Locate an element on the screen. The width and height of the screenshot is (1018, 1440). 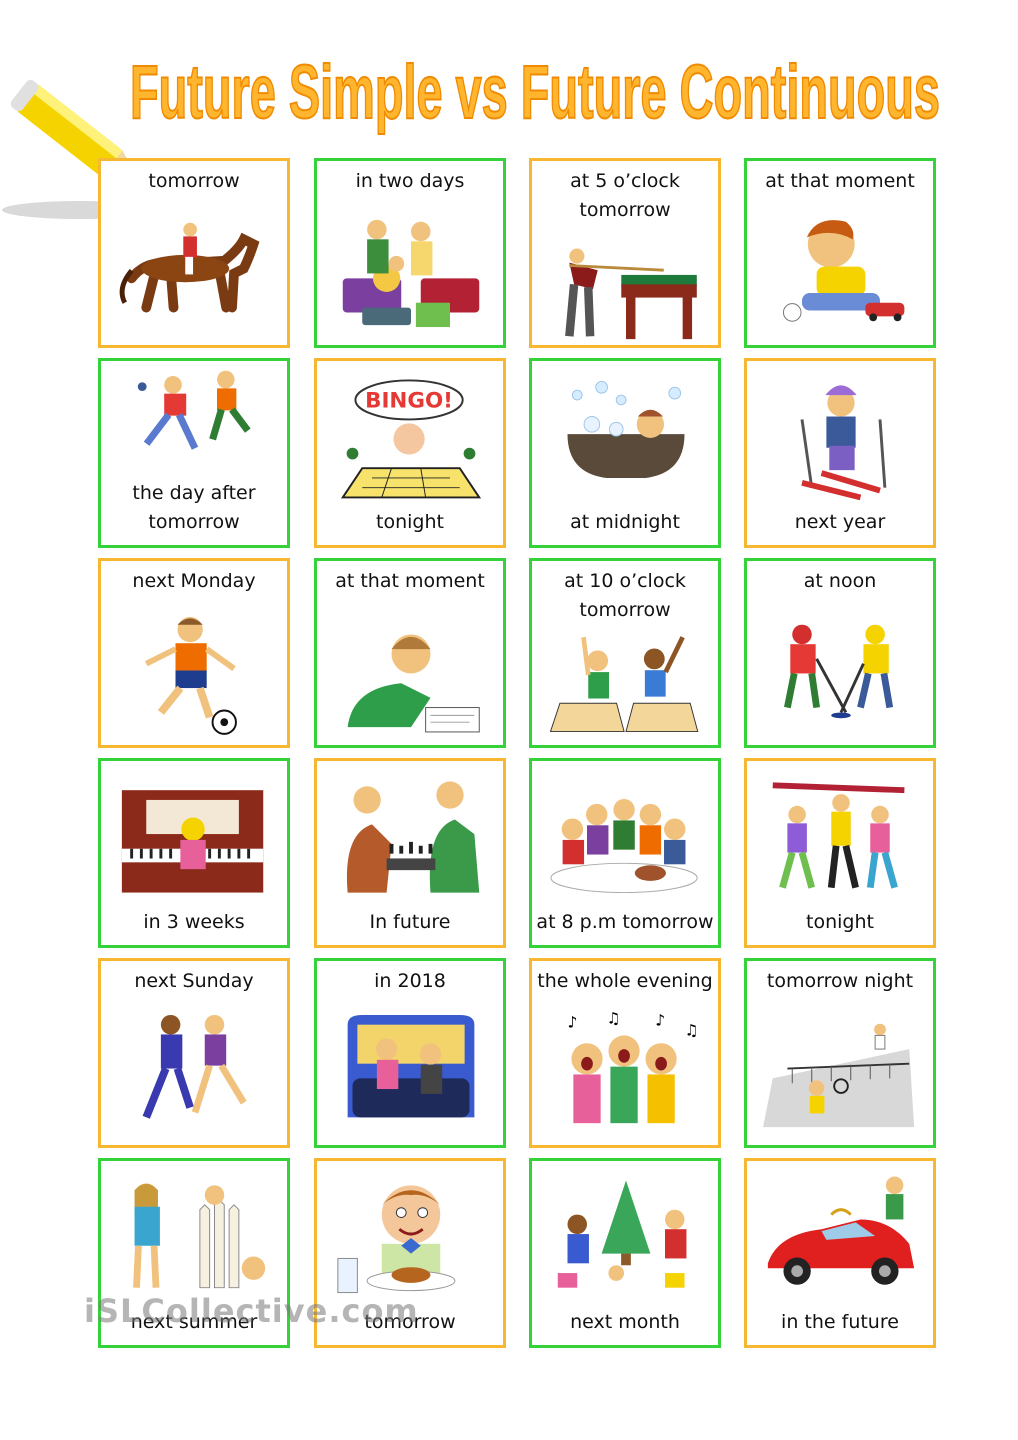
card-label: at 8 p.m tomorrow is located at coordinates (625, 922).